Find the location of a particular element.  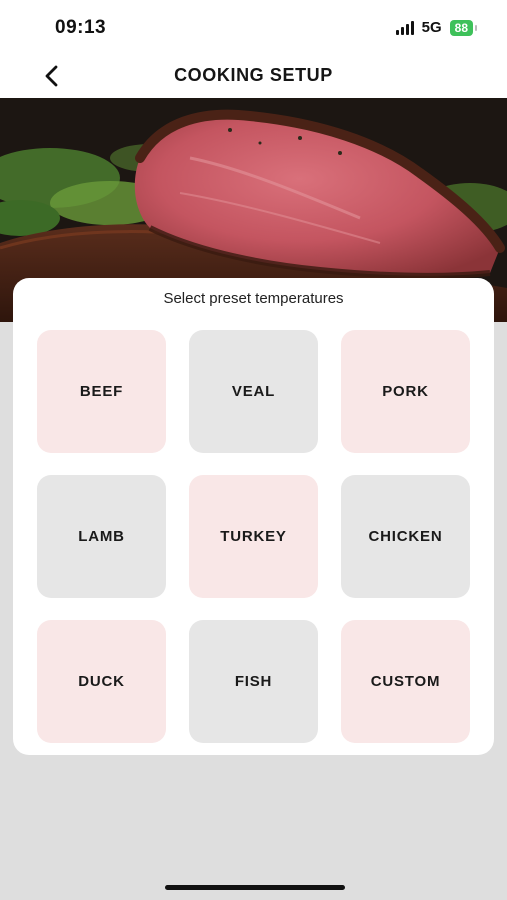

preset-veal-button: VEAL is located at coordinates (253, 391).